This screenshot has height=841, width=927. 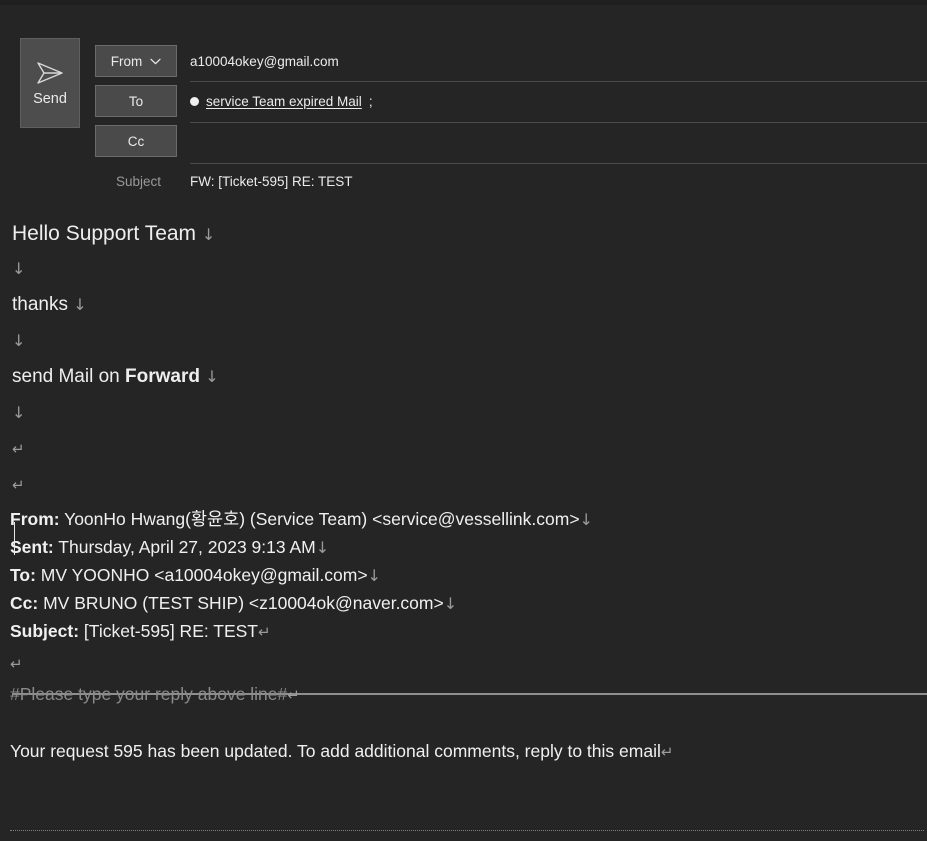 I want to click on quoted-sent-label: Sent:, so click(x=32, y=547).